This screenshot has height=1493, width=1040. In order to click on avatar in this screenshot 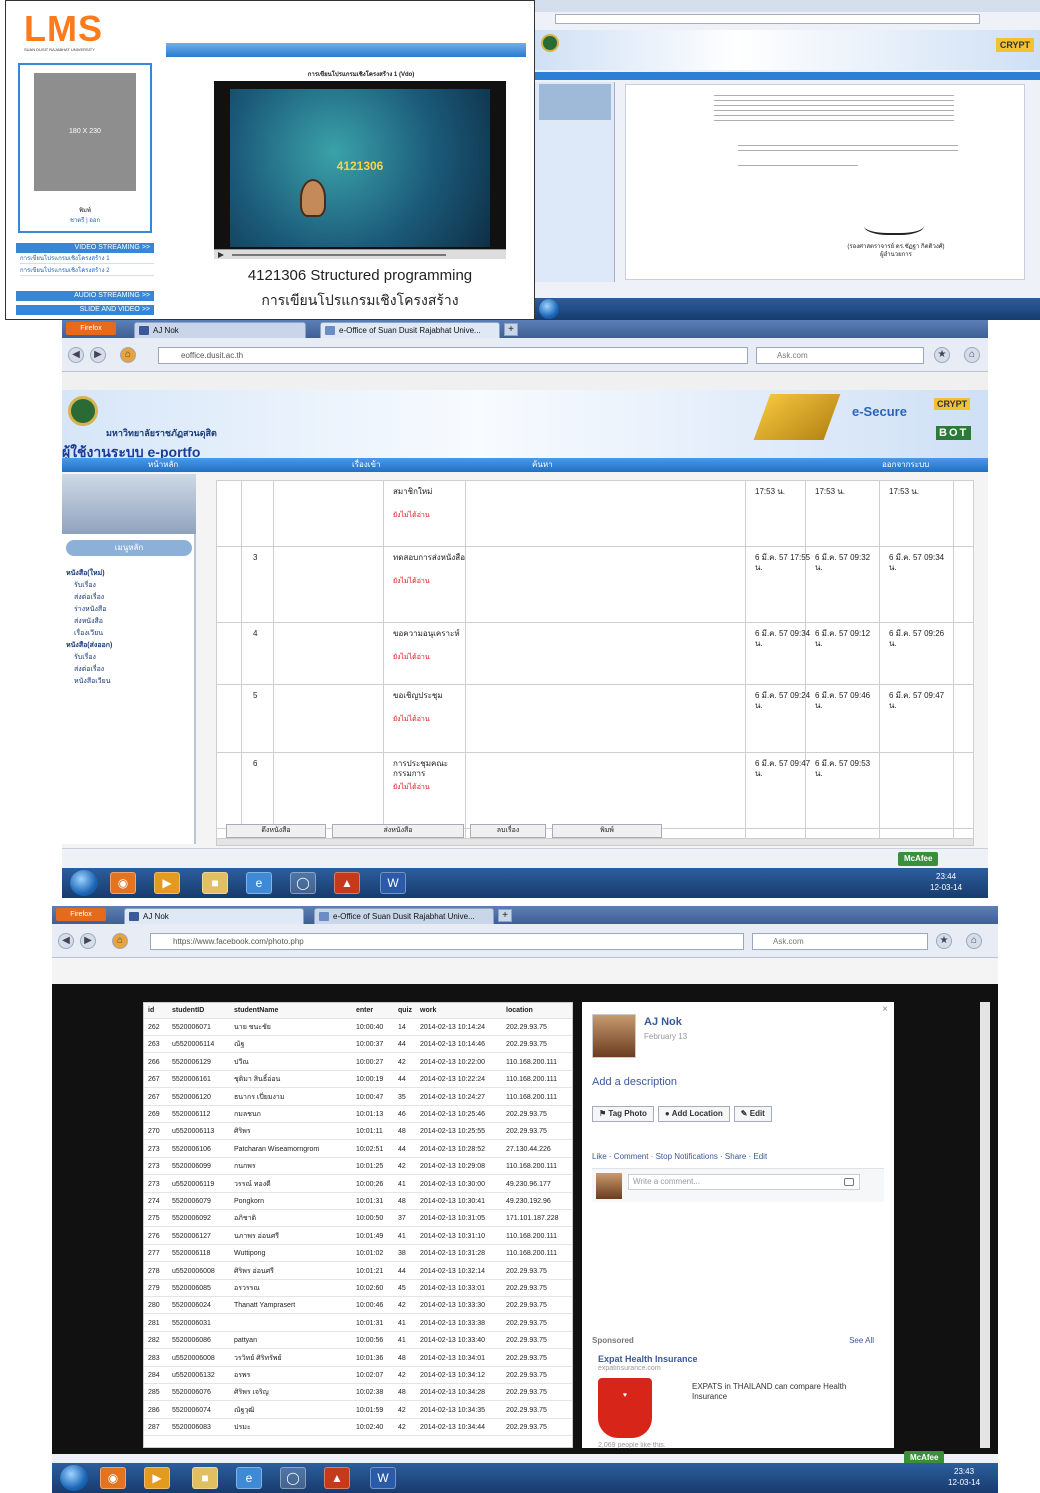, I will do `click(614, 1036)`.